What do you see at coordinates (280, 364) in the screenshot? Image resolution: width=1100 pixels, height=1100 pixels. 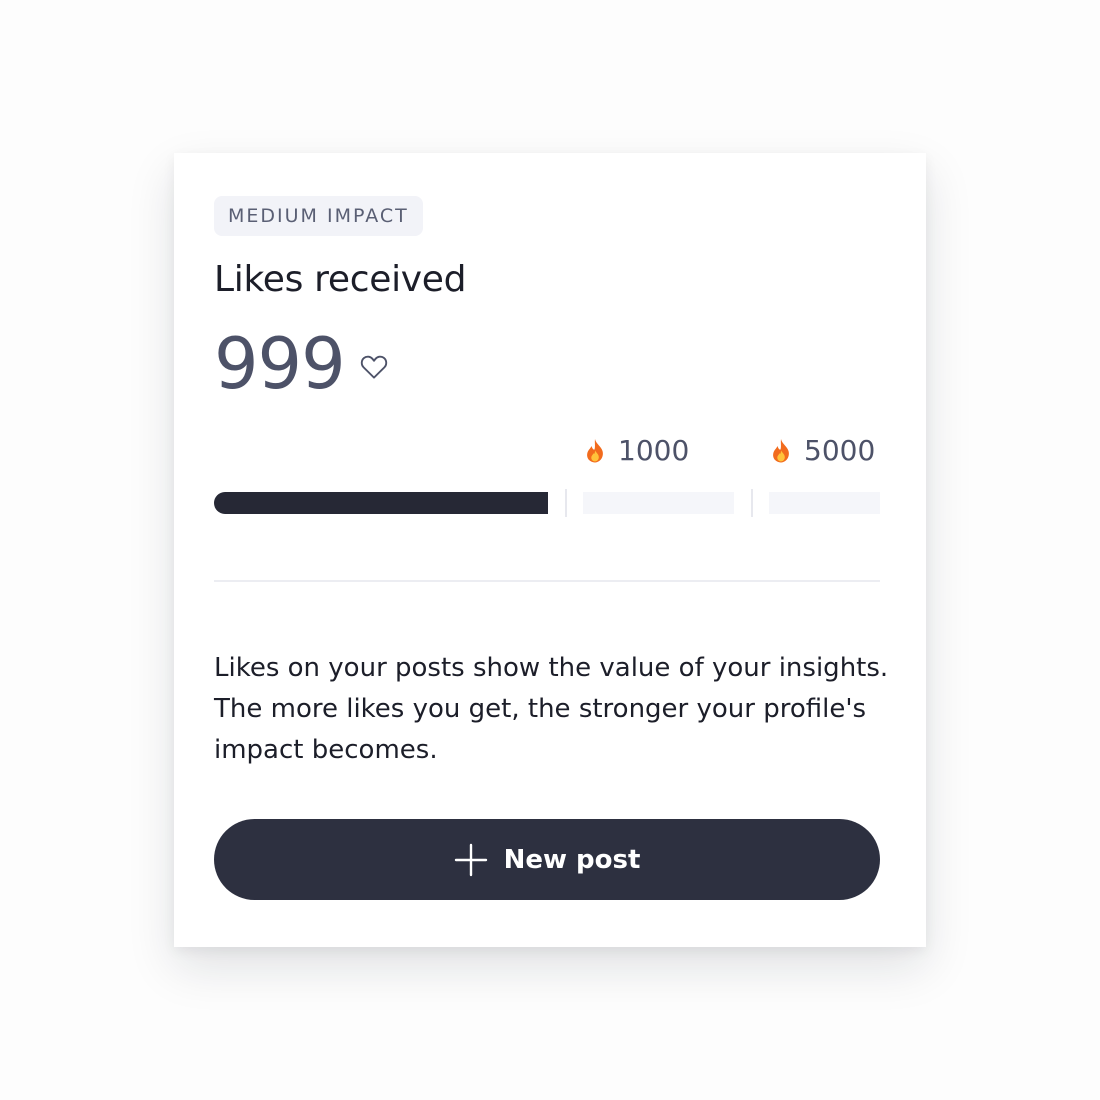 I see `likes-count: 999` at bounding box center [280, 364].